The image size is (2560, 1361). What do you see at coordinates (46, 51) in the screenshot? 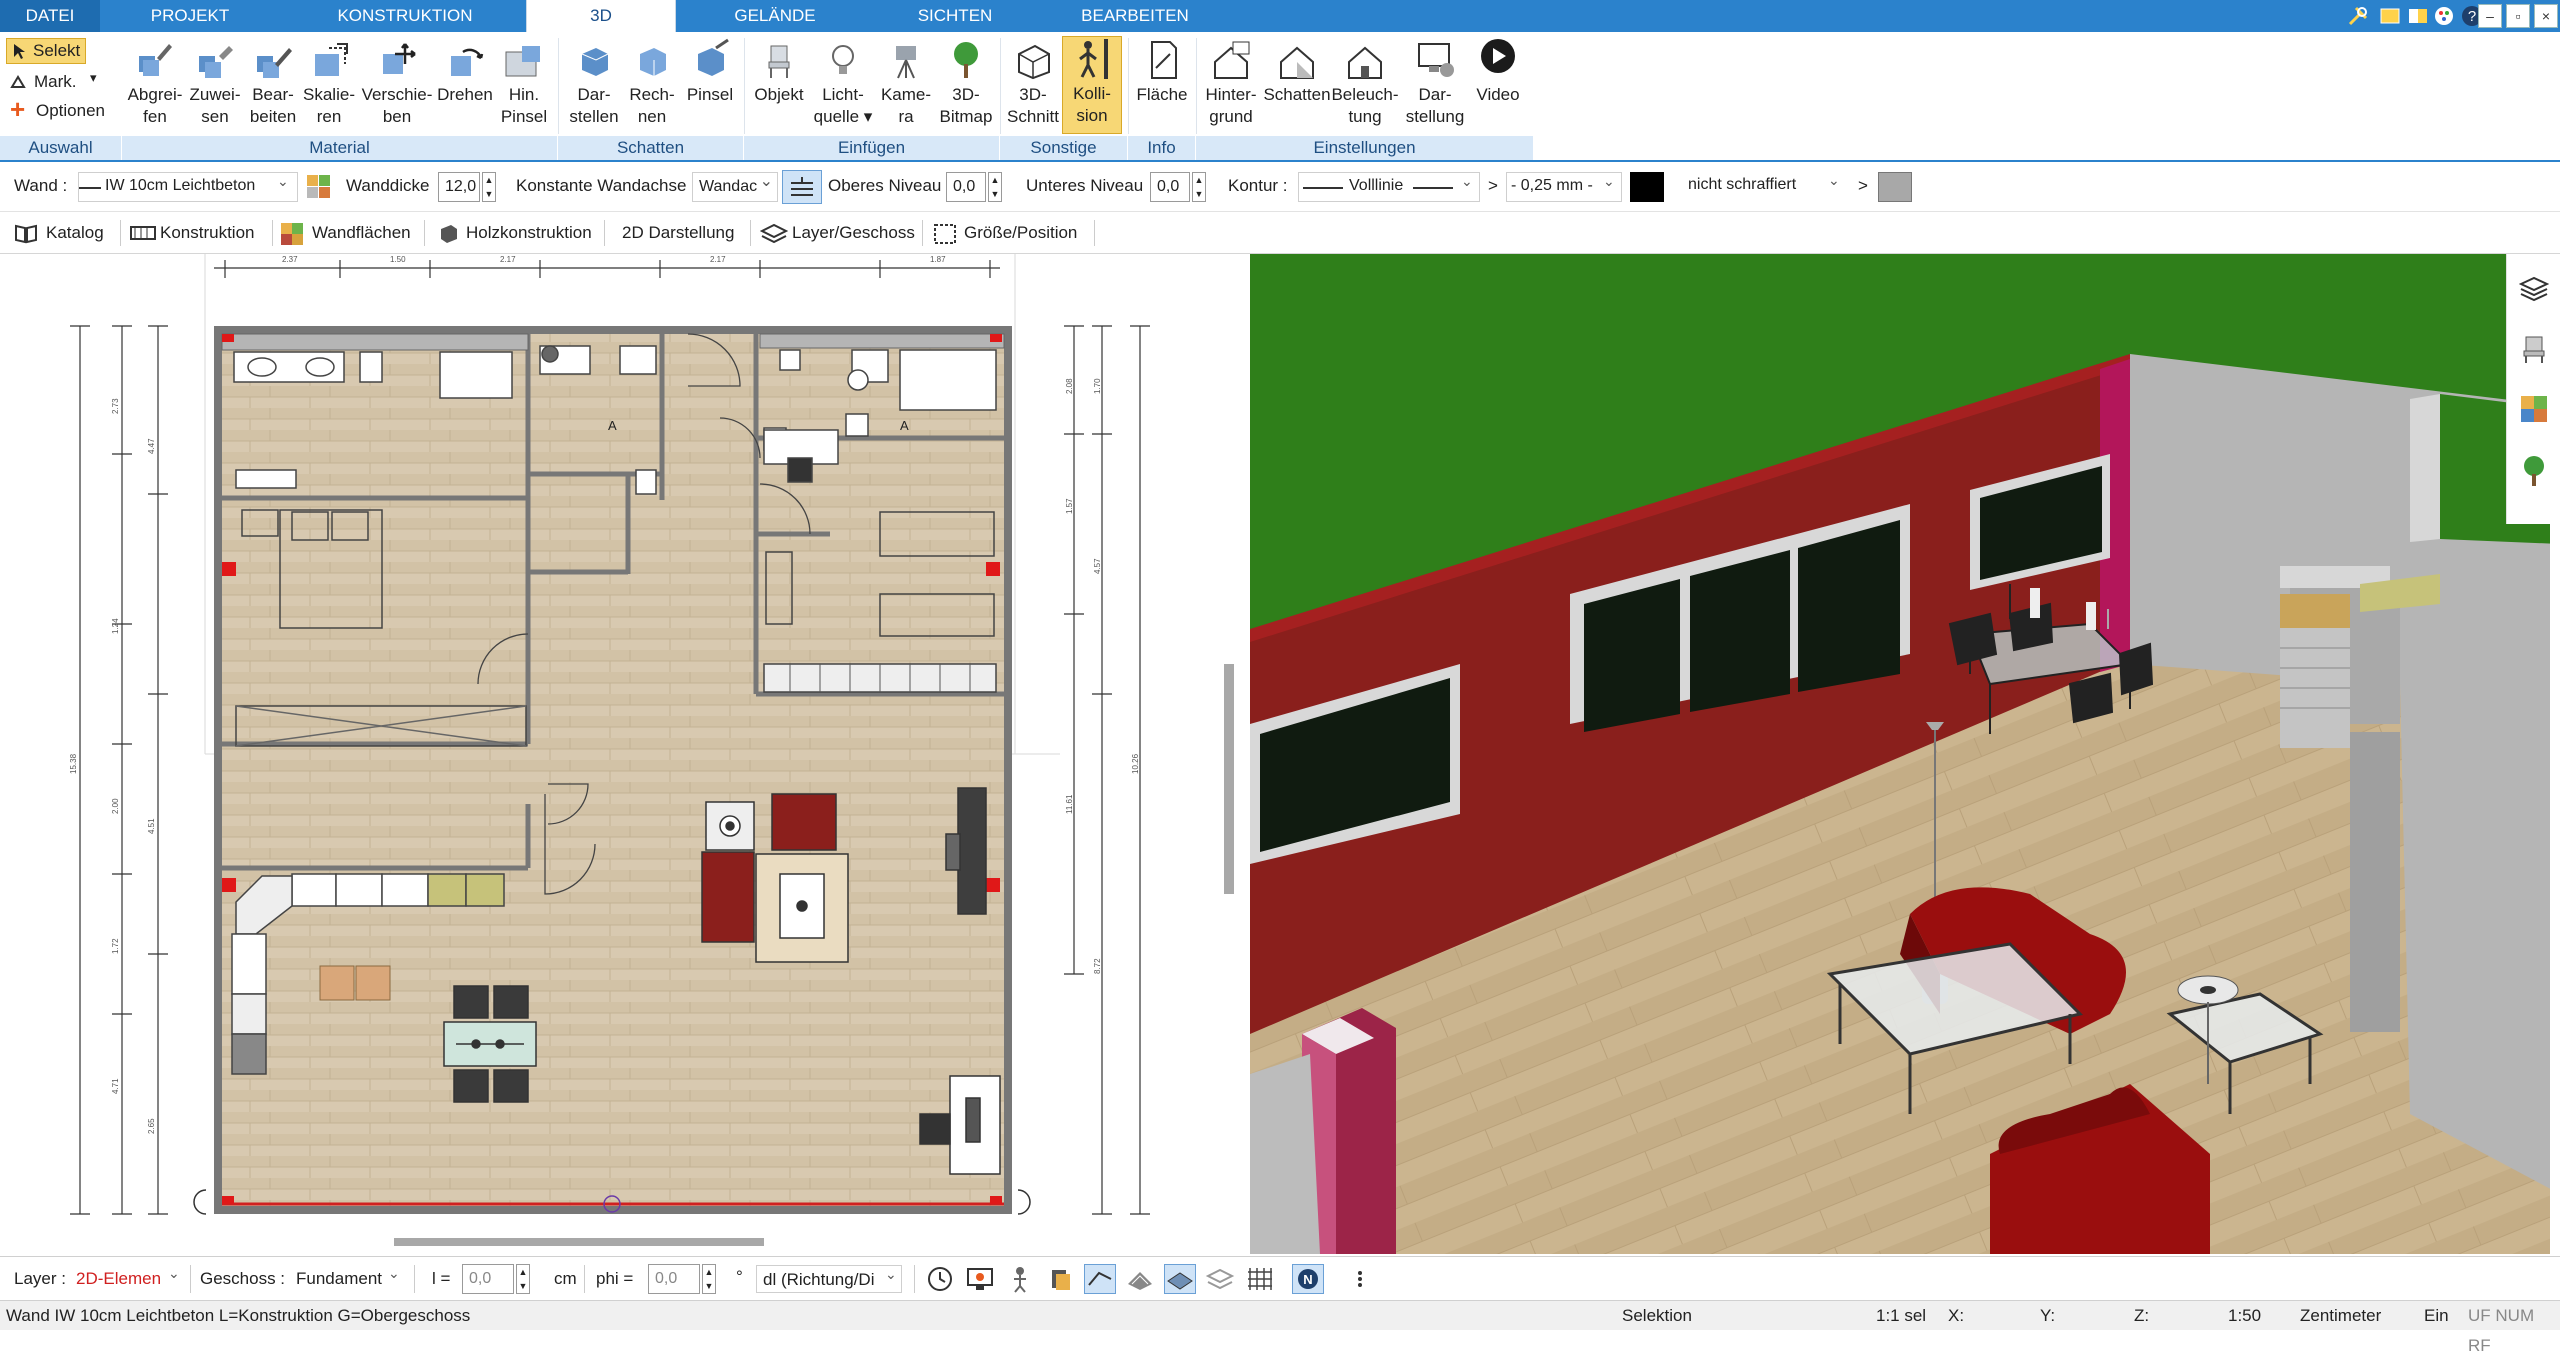
I see `selekt-button: Selekt` at bounding box center [46, 51].